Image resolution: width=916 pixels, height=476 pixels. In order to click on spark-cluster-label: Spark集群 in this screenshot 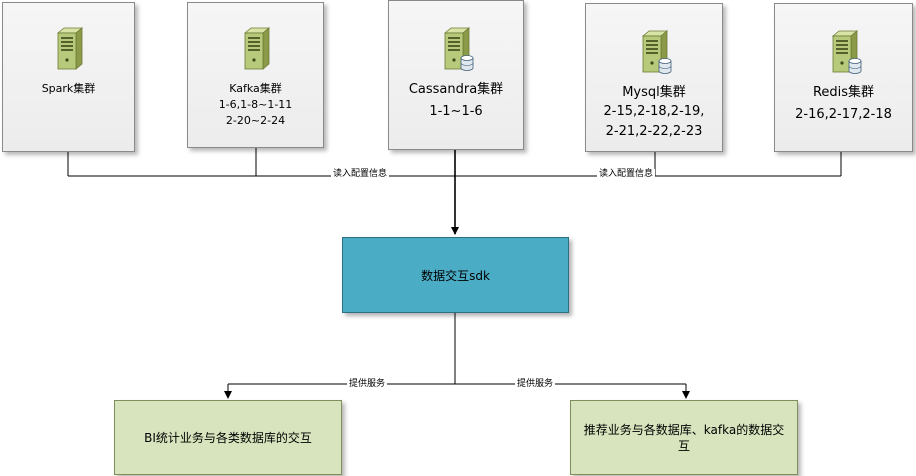, I will do `click(68, 88)`.